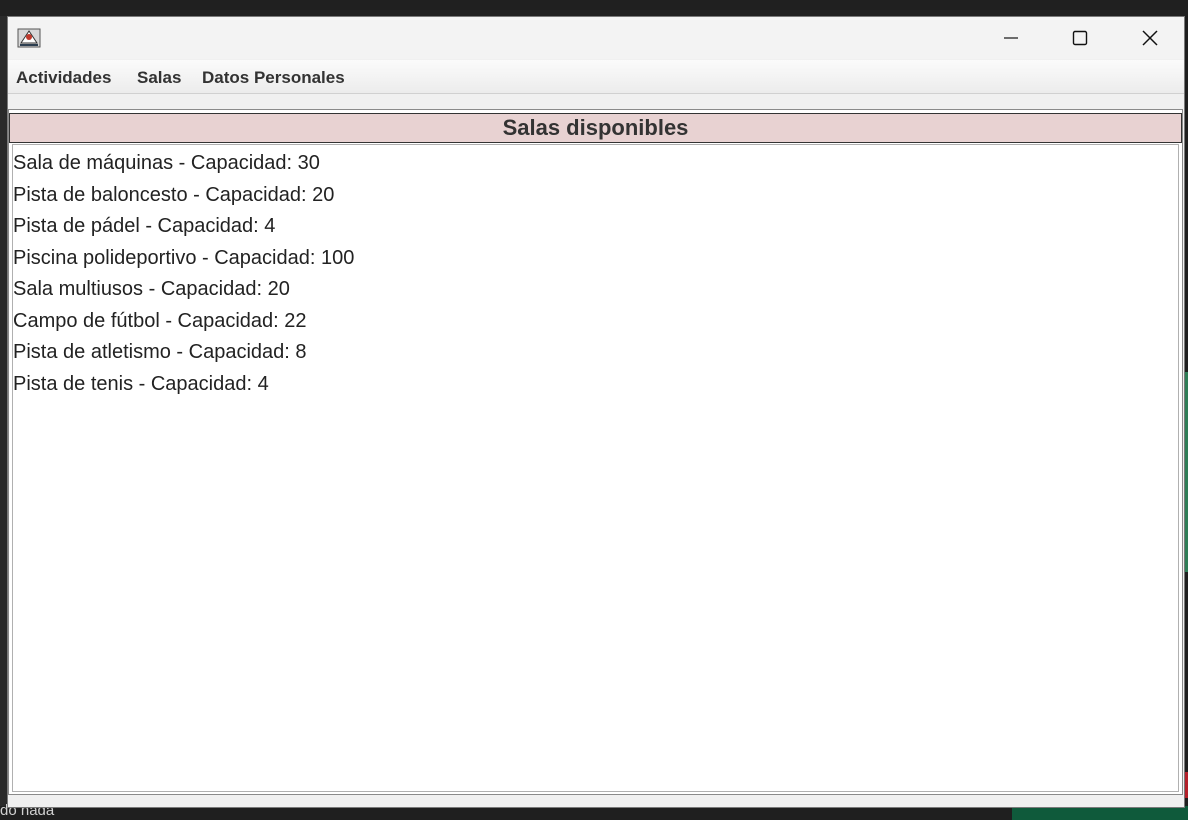 This screenshot has height=820, width=1188. What do you see at coordinates (159, 78) in the screenshot?
I see `menu-salas: Salas` at bounding box center [159, 78].